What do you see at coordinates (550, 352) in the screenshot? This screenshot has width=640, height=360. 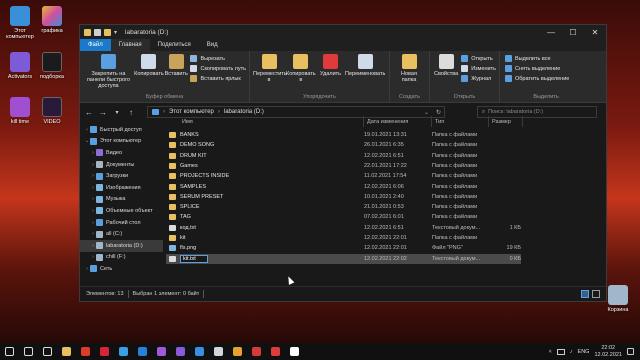 I see `chevron-up-icon: ˄` at bounding box center [550, 352].